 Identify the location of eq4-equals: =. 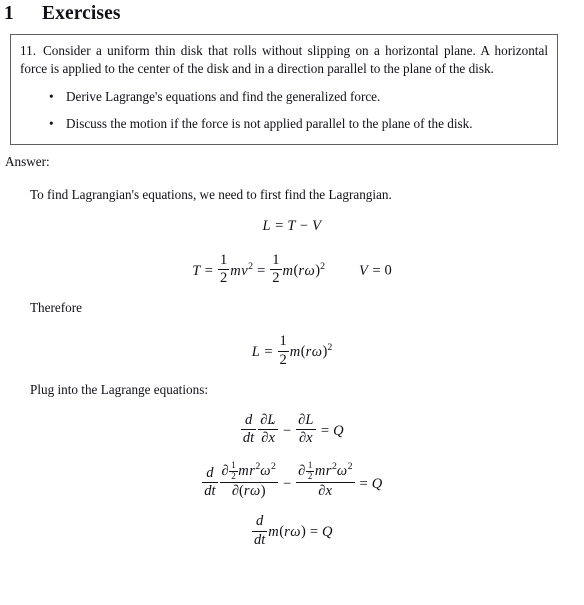
(325, 430).